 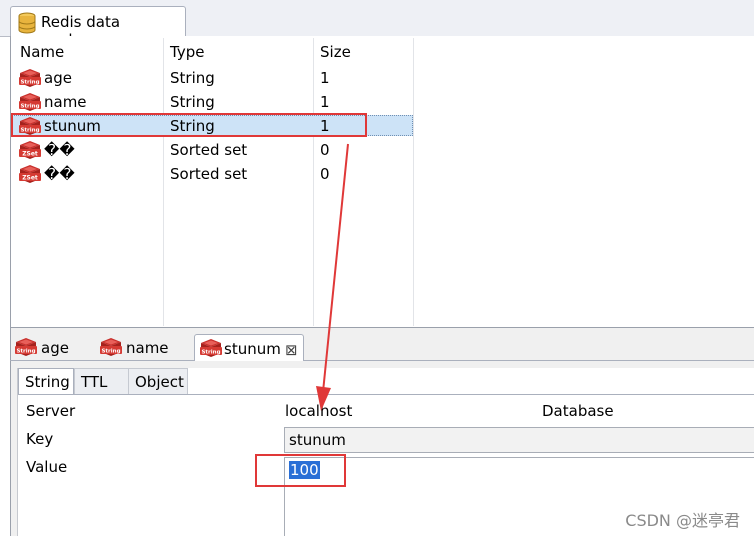 I want to click on tab-divider, so click(x=386, y=394).